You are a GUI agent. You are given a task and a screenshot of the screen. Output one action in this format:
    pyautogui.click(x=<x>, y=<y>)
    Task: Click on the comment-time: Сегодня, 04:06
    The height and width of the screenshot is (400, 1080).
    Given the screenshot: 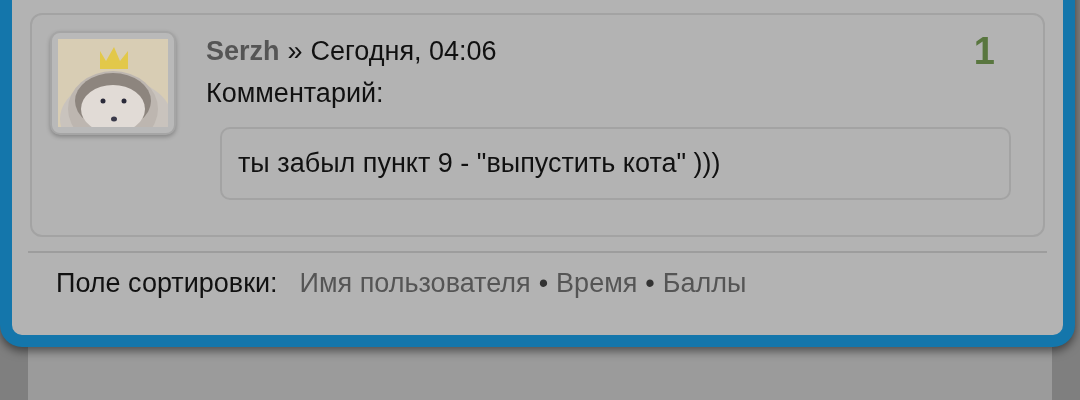 What is the action you would take?
    pyautogui.click(x=403, y=51)
    